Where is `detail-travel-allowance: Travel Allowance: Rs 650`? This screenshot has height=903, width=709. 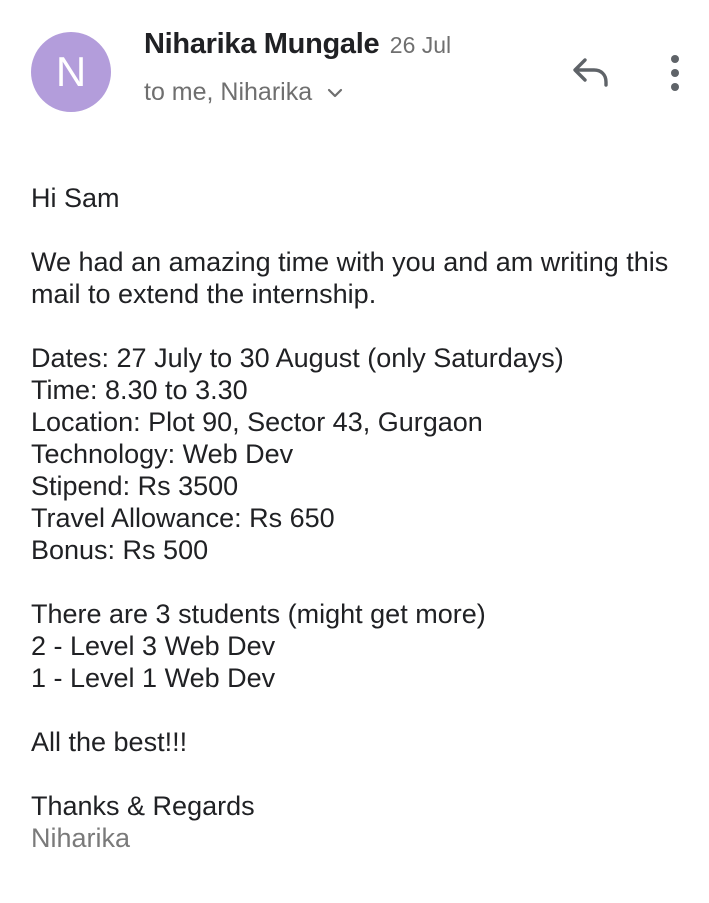 detail-travel-allowance: Travel Allowance: Rs 650 is located at coordinates (183, 518).